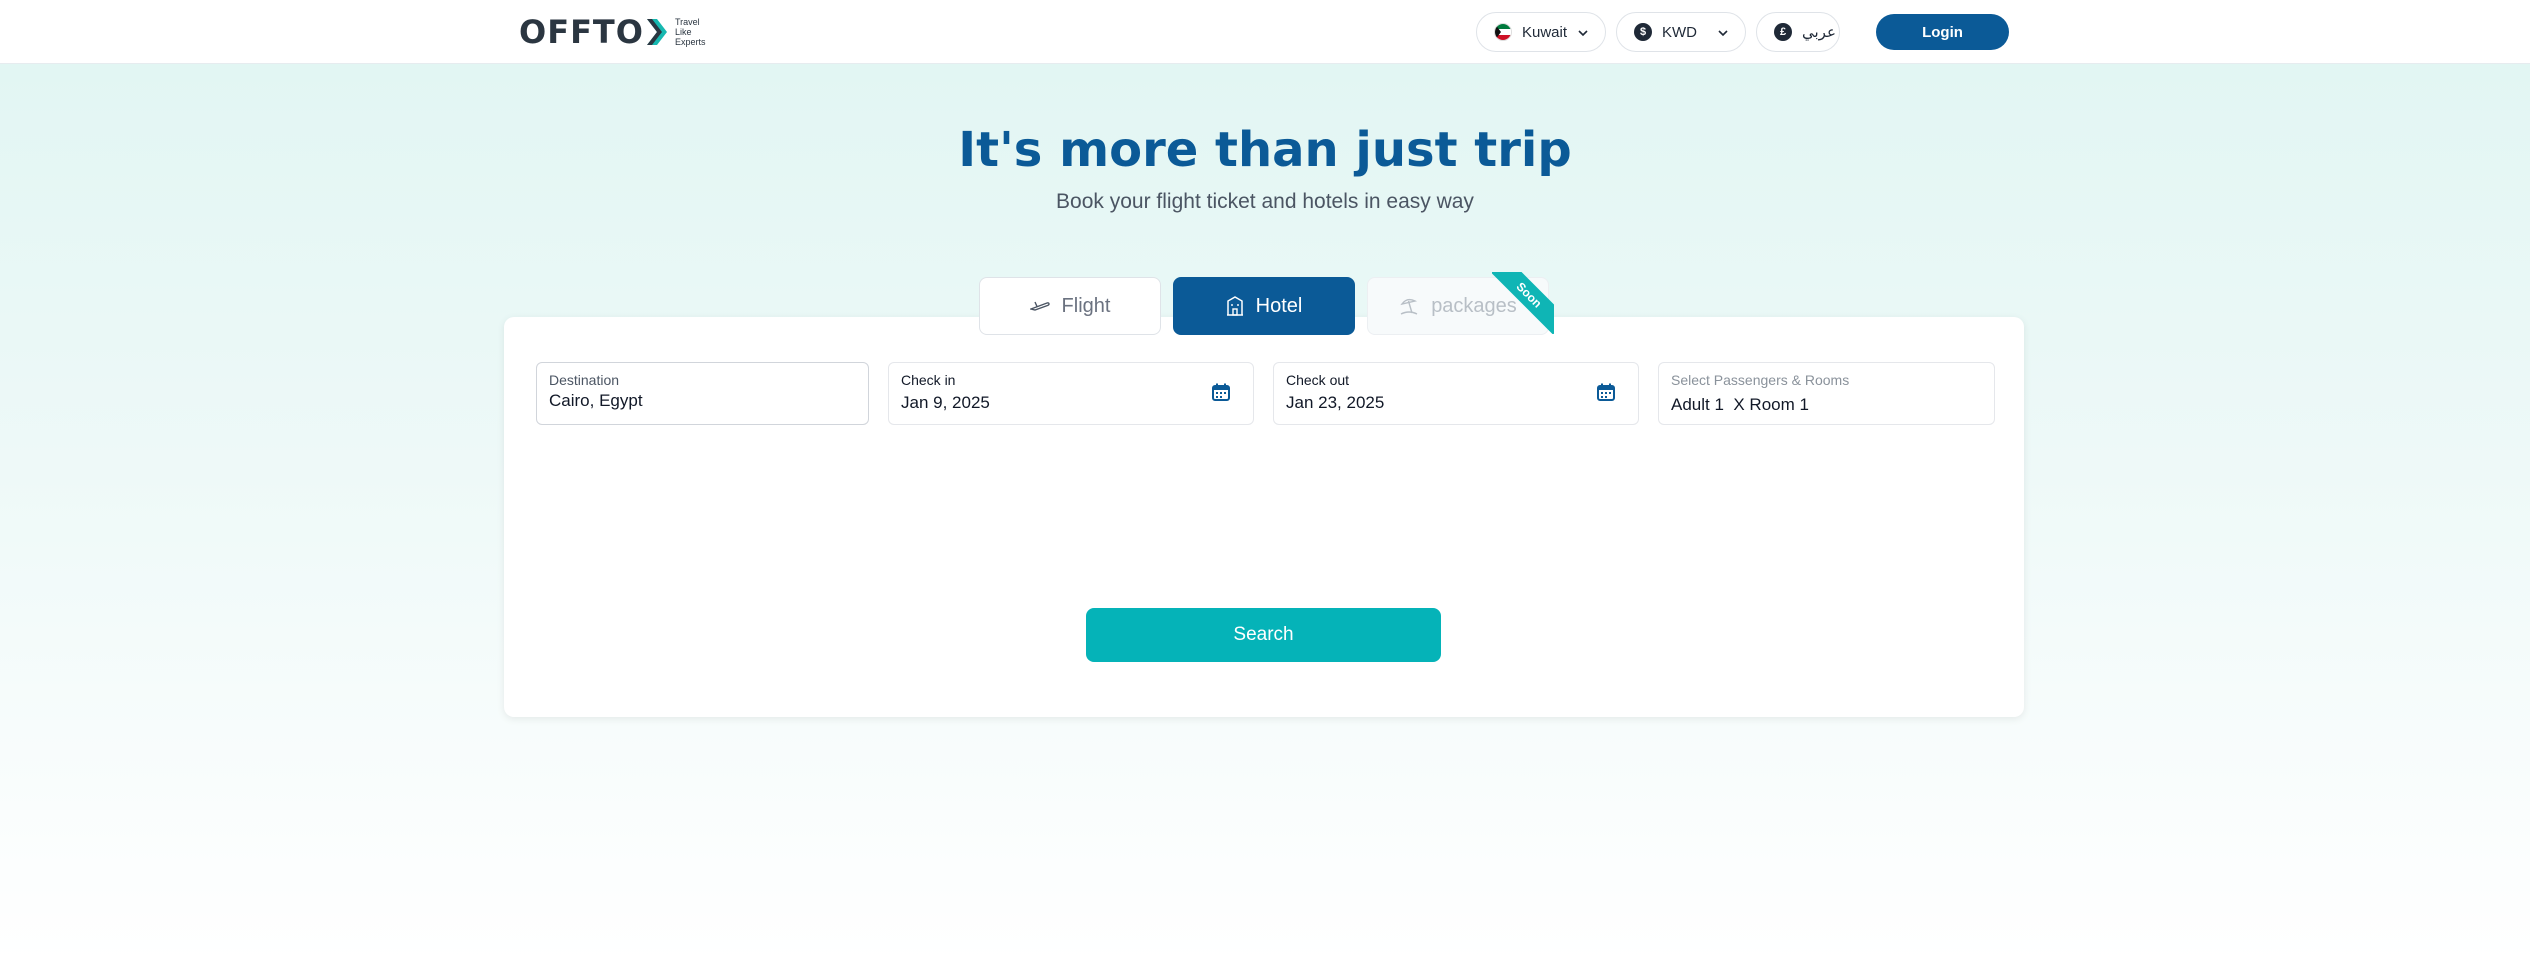 This screenshot has width=2530, height=962. What do you see at coordinates (596, 400) in the screenshot?
I see `destination-value: Cairo, Egypt` at bounding box center [596, 400].